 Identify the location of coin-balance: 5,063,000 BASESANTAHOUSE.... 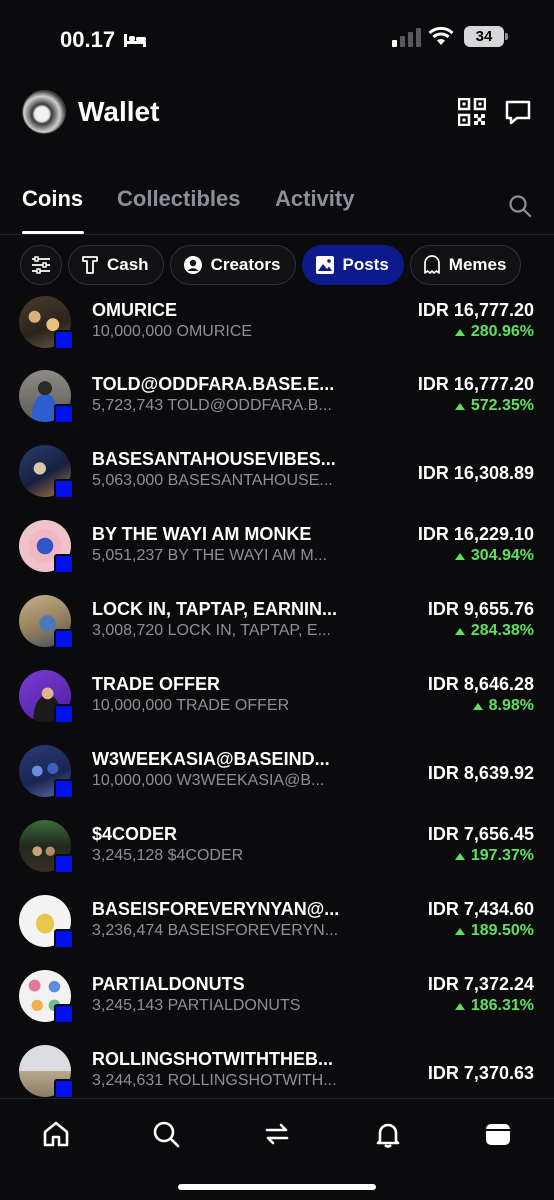
(212, 480).